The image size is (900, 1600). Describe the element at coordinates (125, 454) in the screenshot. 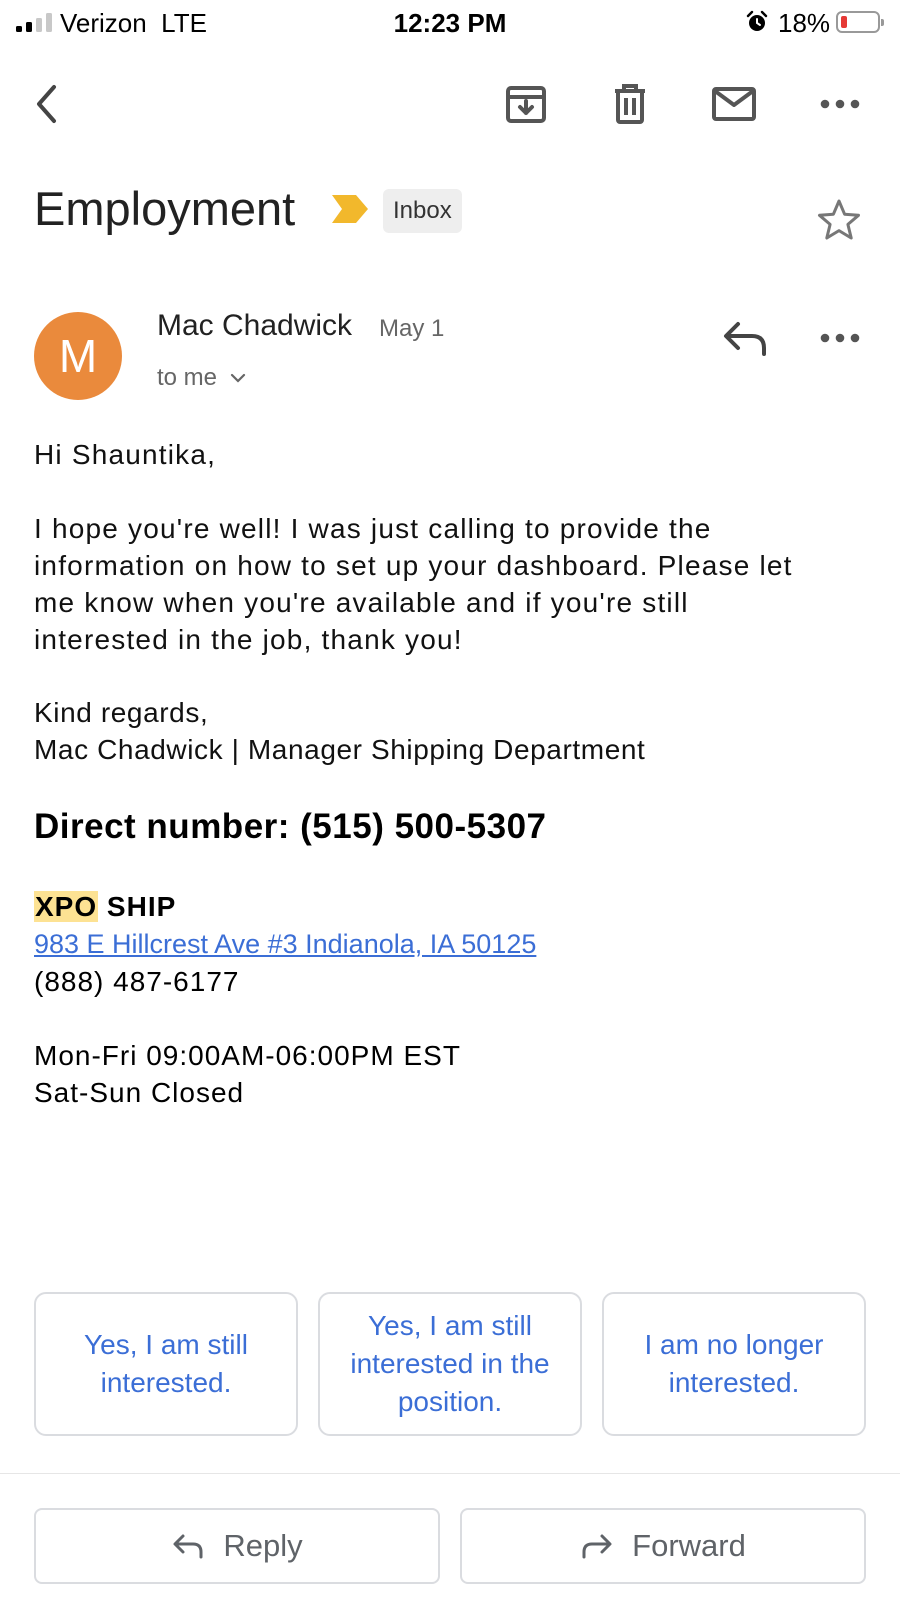

I see `email-greeting: Hi Shauntika,` at that location.